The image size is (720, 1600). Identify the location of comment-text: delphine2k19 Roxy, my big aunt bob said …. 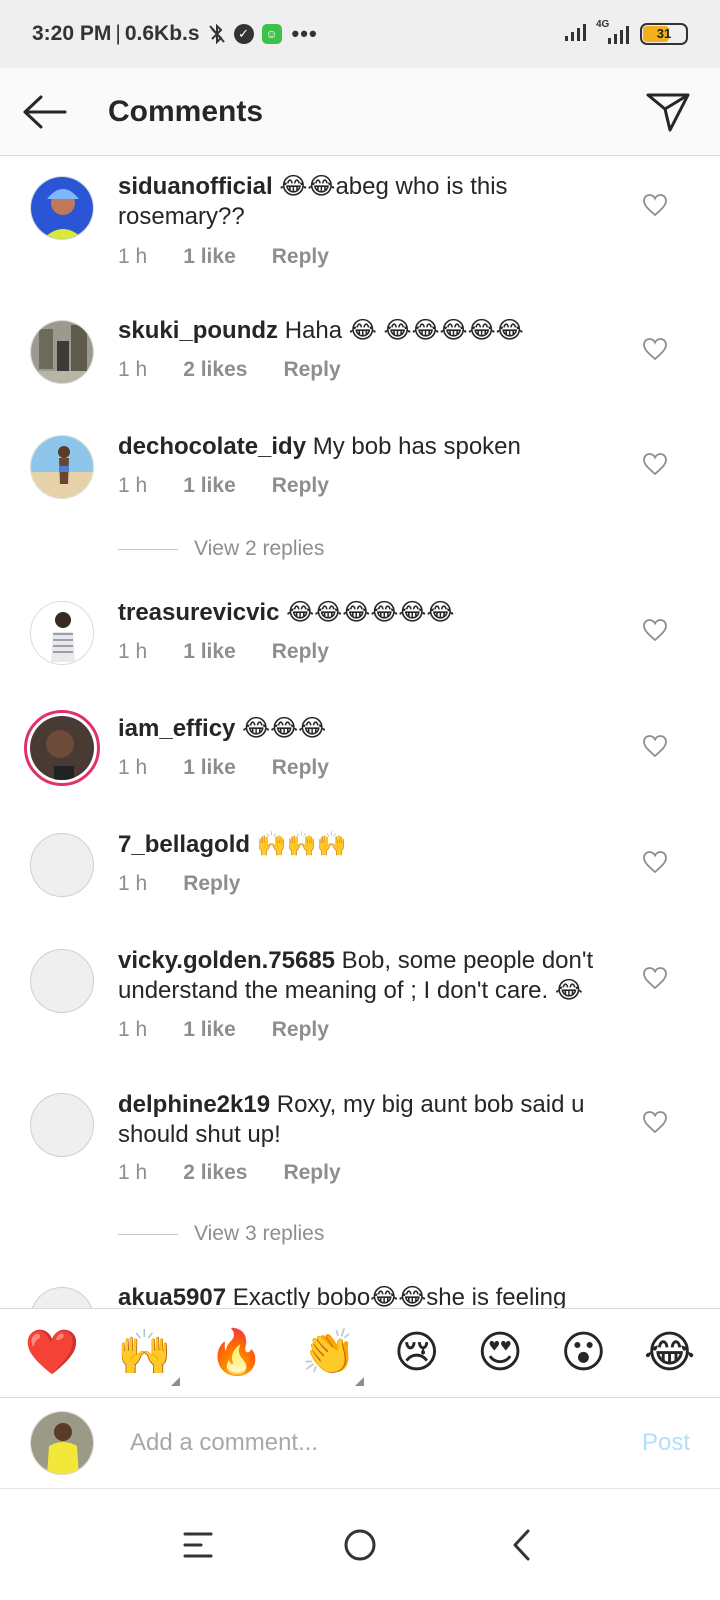
(373, 1120).